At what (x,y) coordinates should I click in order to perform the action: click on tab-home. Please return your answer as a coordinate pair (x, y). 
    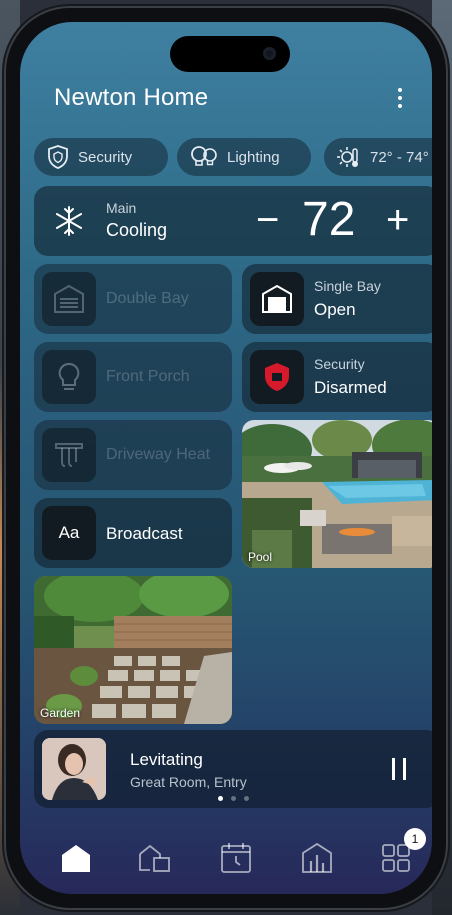
    Looking at the image, I should click on (76, 858).